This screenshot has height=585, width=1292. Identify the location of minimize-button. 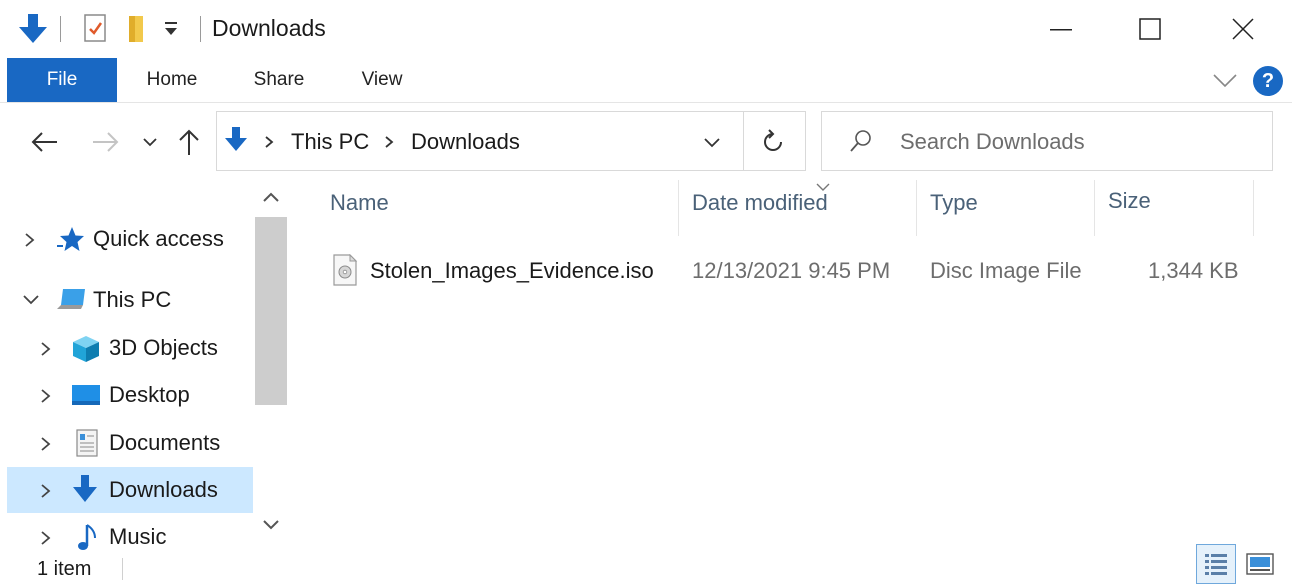
(1061, 29).